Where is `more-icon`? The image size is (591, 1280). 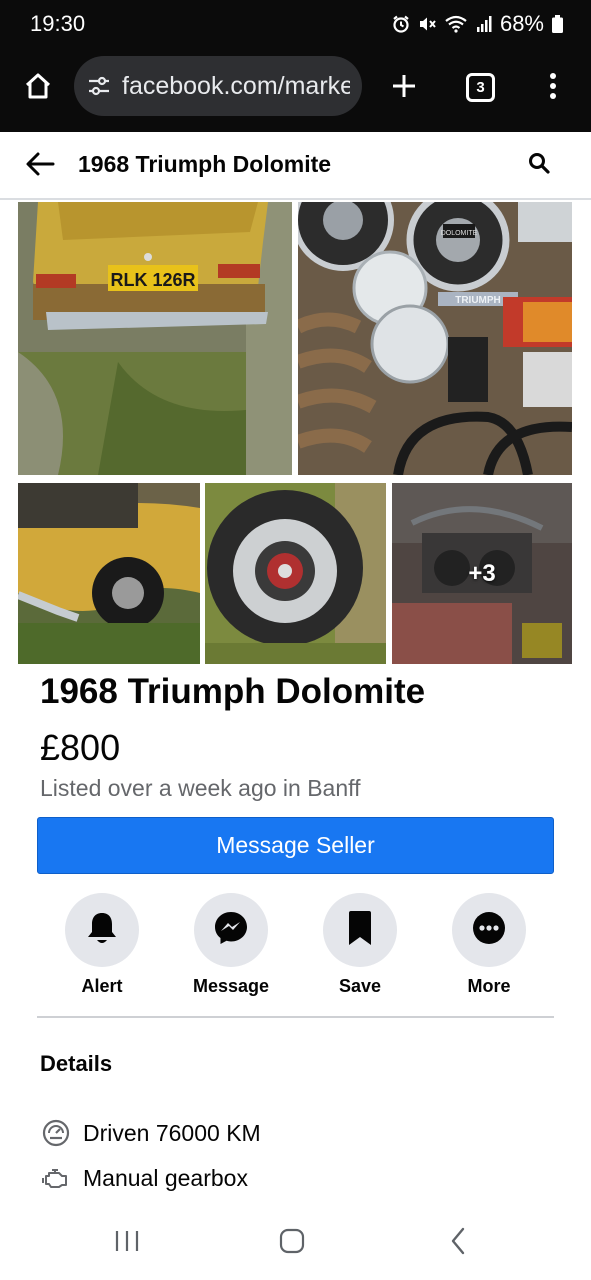
more-icon is located at coordinates (489, 930).